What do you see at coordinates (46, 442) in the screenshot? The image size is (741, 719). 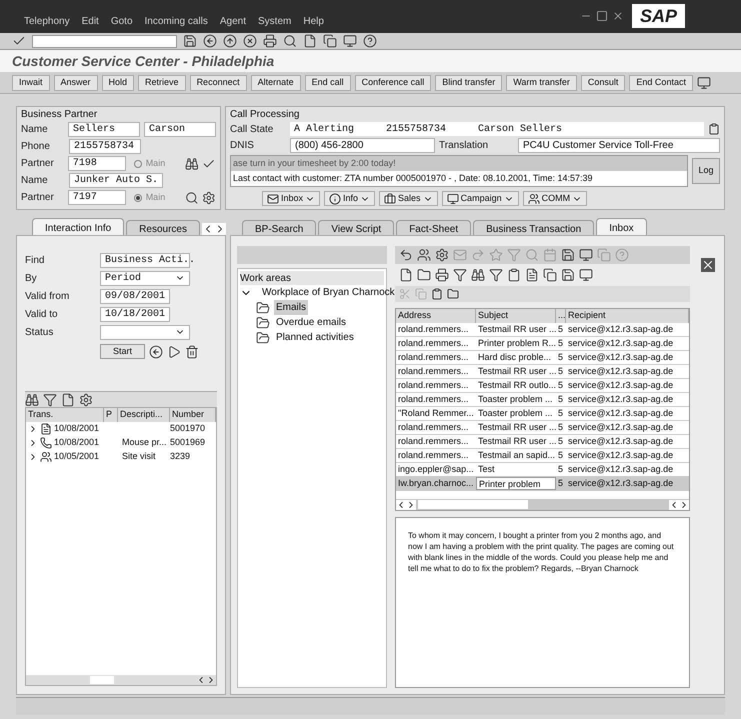 I see `phone-icon` at bounding box center [46, 442].